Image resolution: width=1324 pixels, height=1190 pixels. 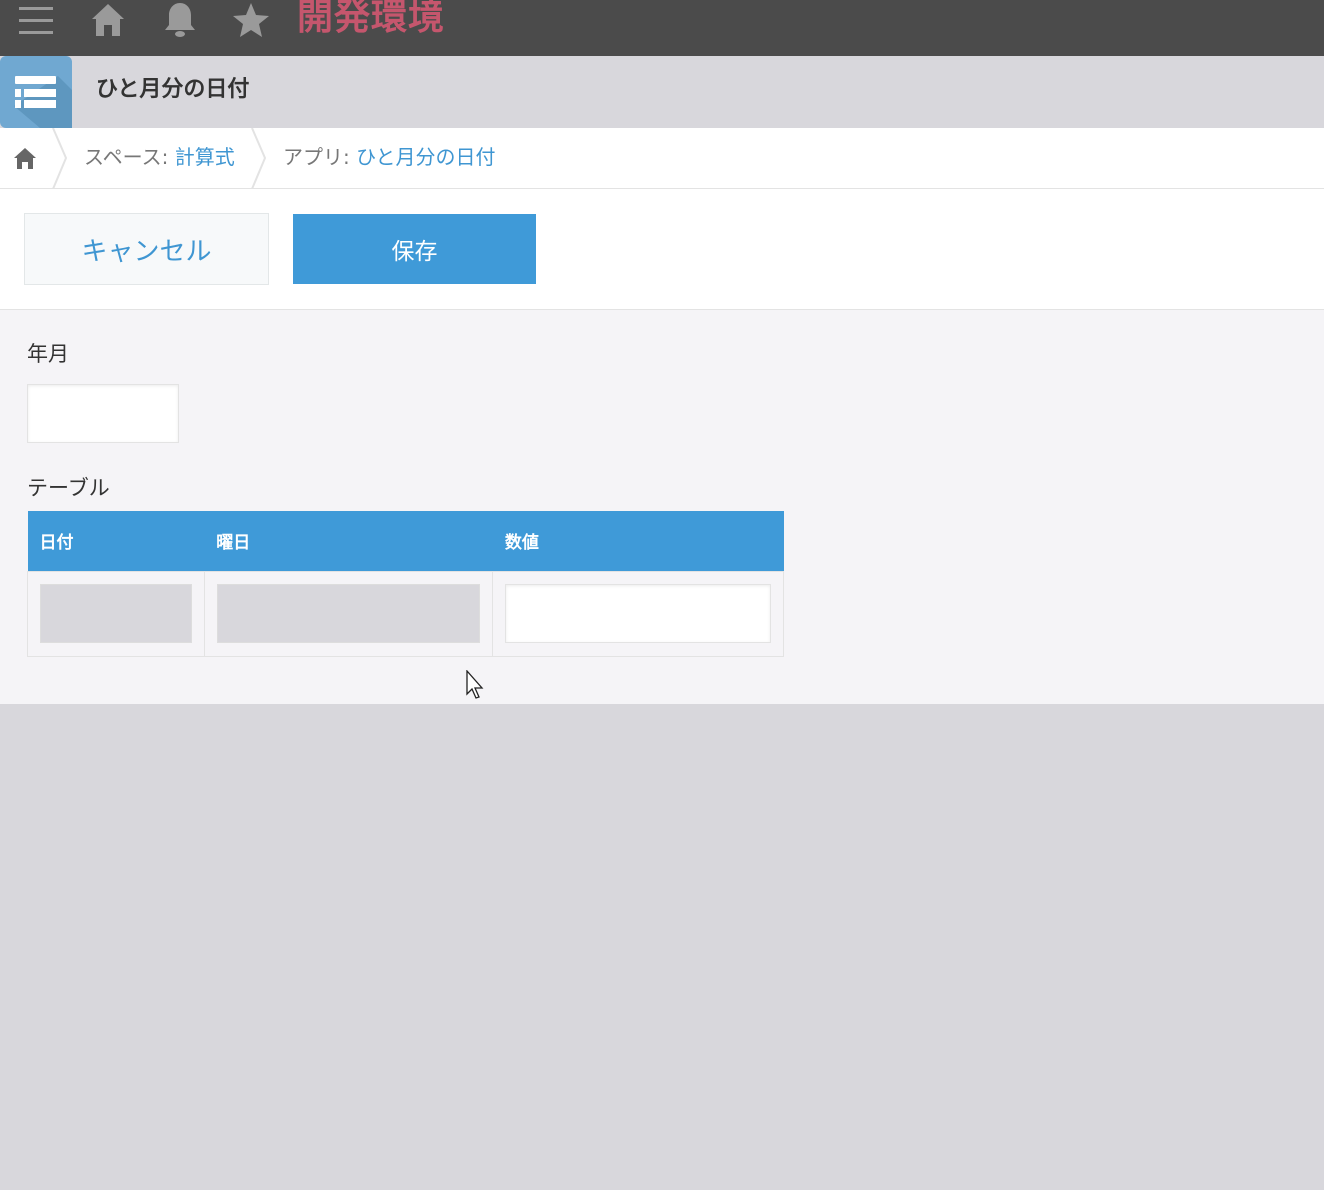 I want to click on save-button: 保存, so click(x=414, y=249).